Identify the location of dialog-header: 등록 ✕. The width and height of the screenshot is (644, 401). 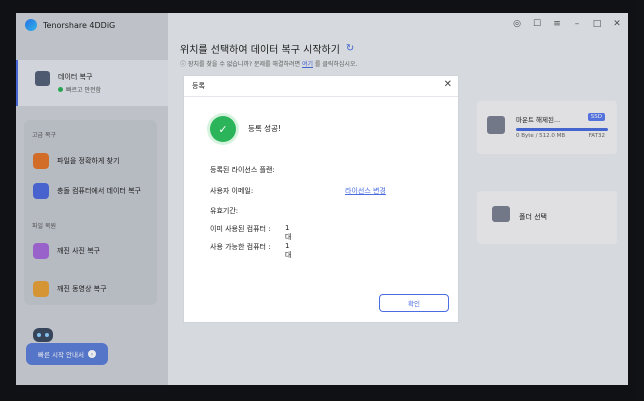
(321, 86).